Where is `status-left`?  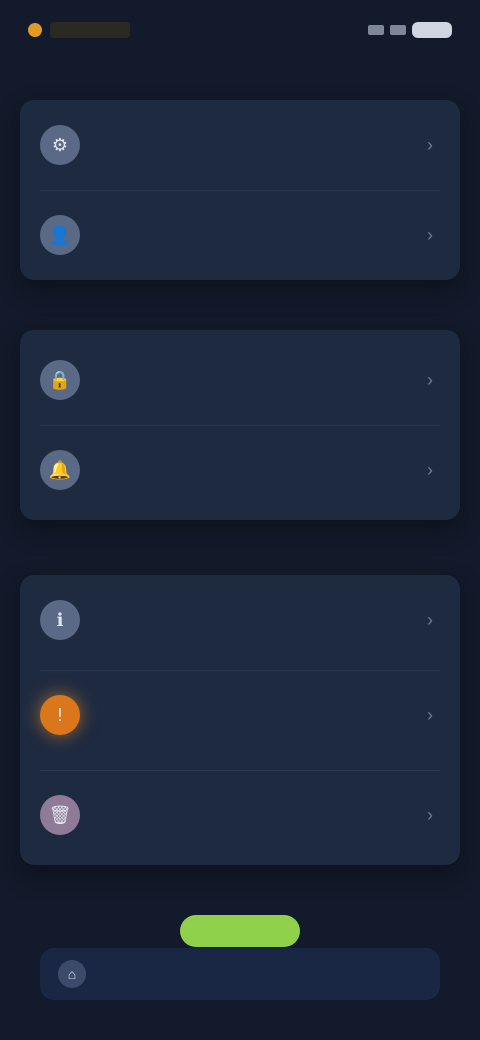 status-left is located at coordinates (79, 30).